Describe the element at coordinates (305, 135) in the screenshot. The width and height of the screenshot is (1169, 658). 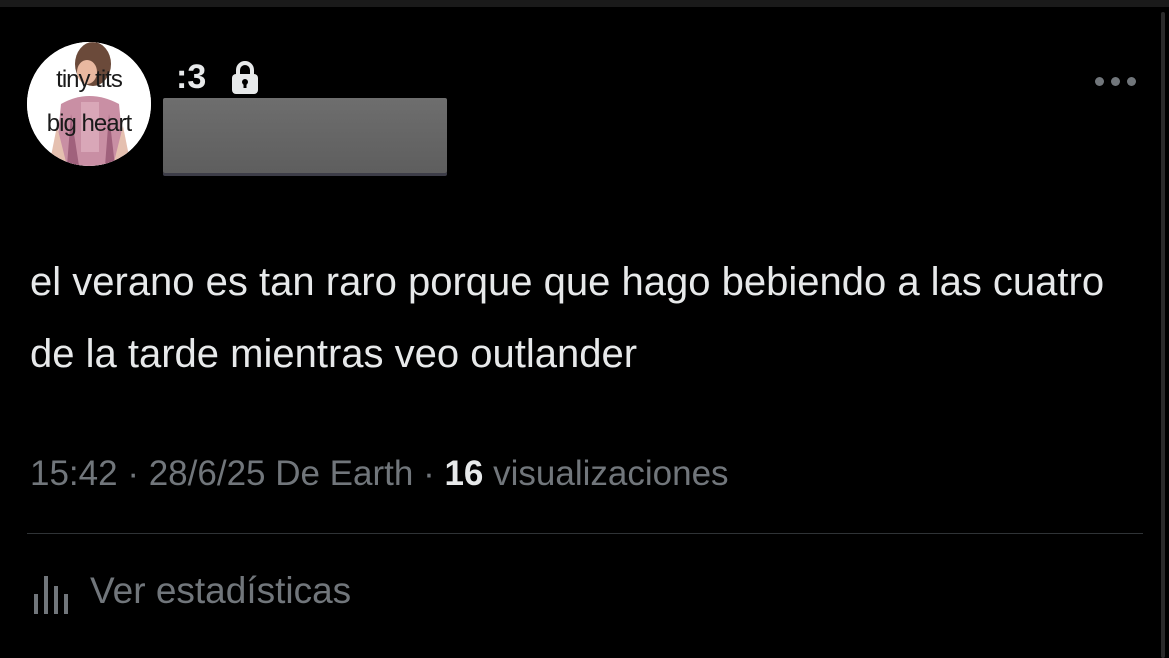
I see `username-redaction` at that location.